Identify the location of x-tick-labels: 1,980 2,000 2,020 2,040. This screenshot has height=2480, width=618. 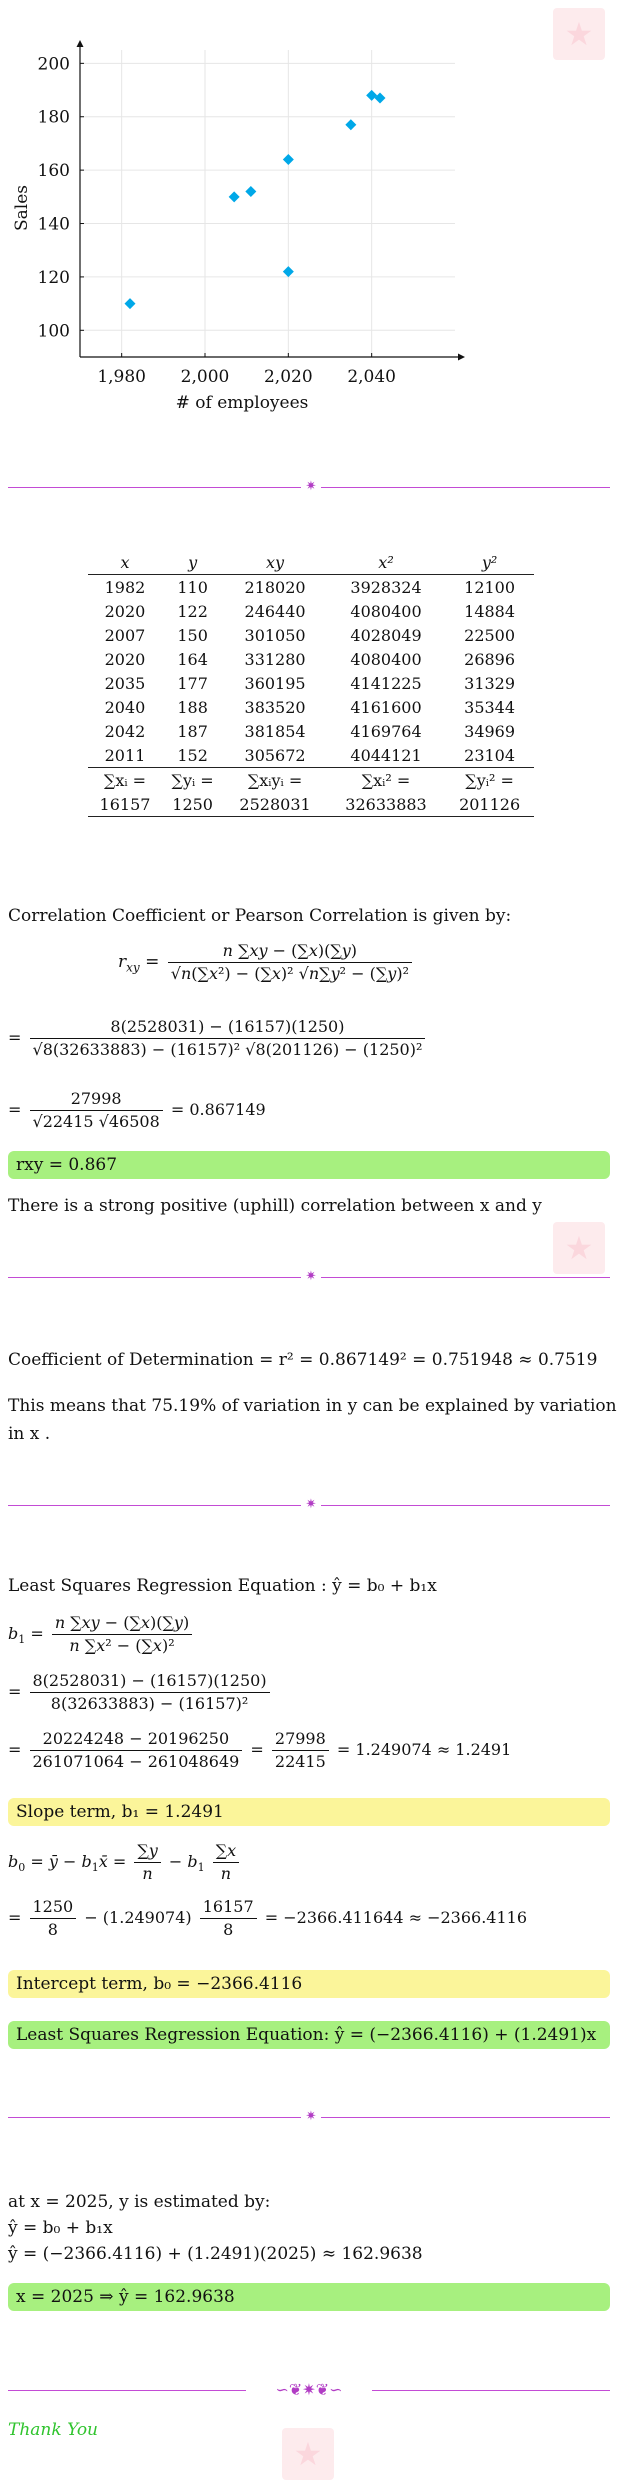
(246, 377).